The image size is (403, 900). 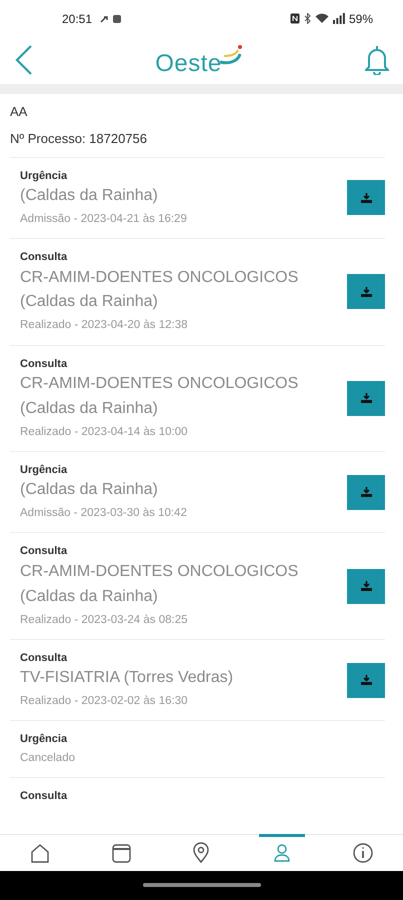 What do you see at coordinates (79, 139) in the screenshot?
I see `process-number: Nº Processo: 18720756` at bounding box center [79, 139].